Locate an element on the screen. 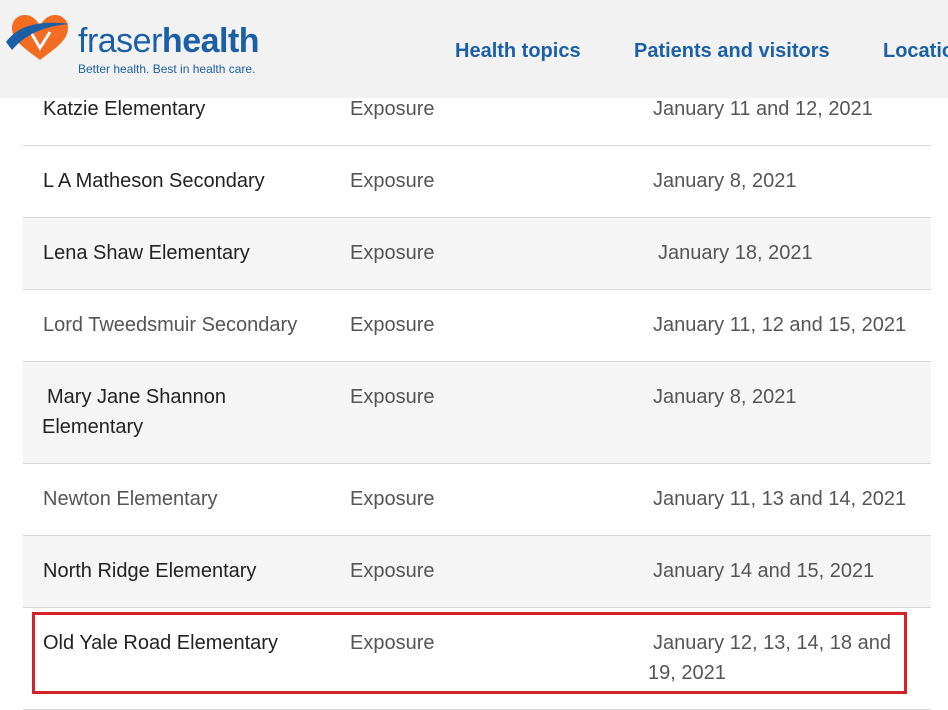 This screenshot has width=948, height=710. school-name: Mary Jane Shannon Elementary is located at coordinates (134, 412).